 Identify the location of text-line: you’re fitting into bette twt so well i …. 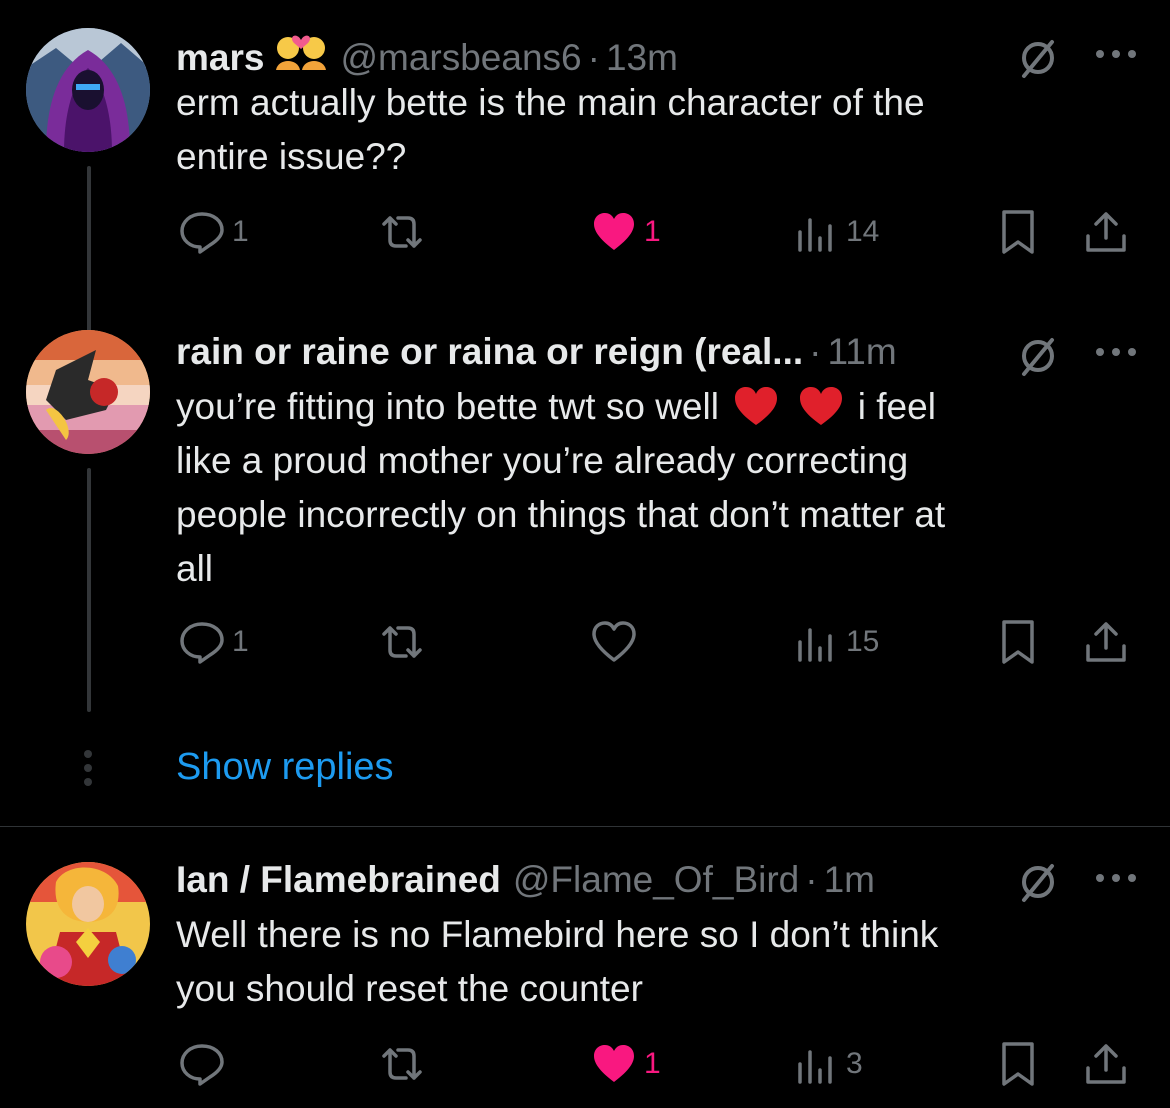
(656, 407).